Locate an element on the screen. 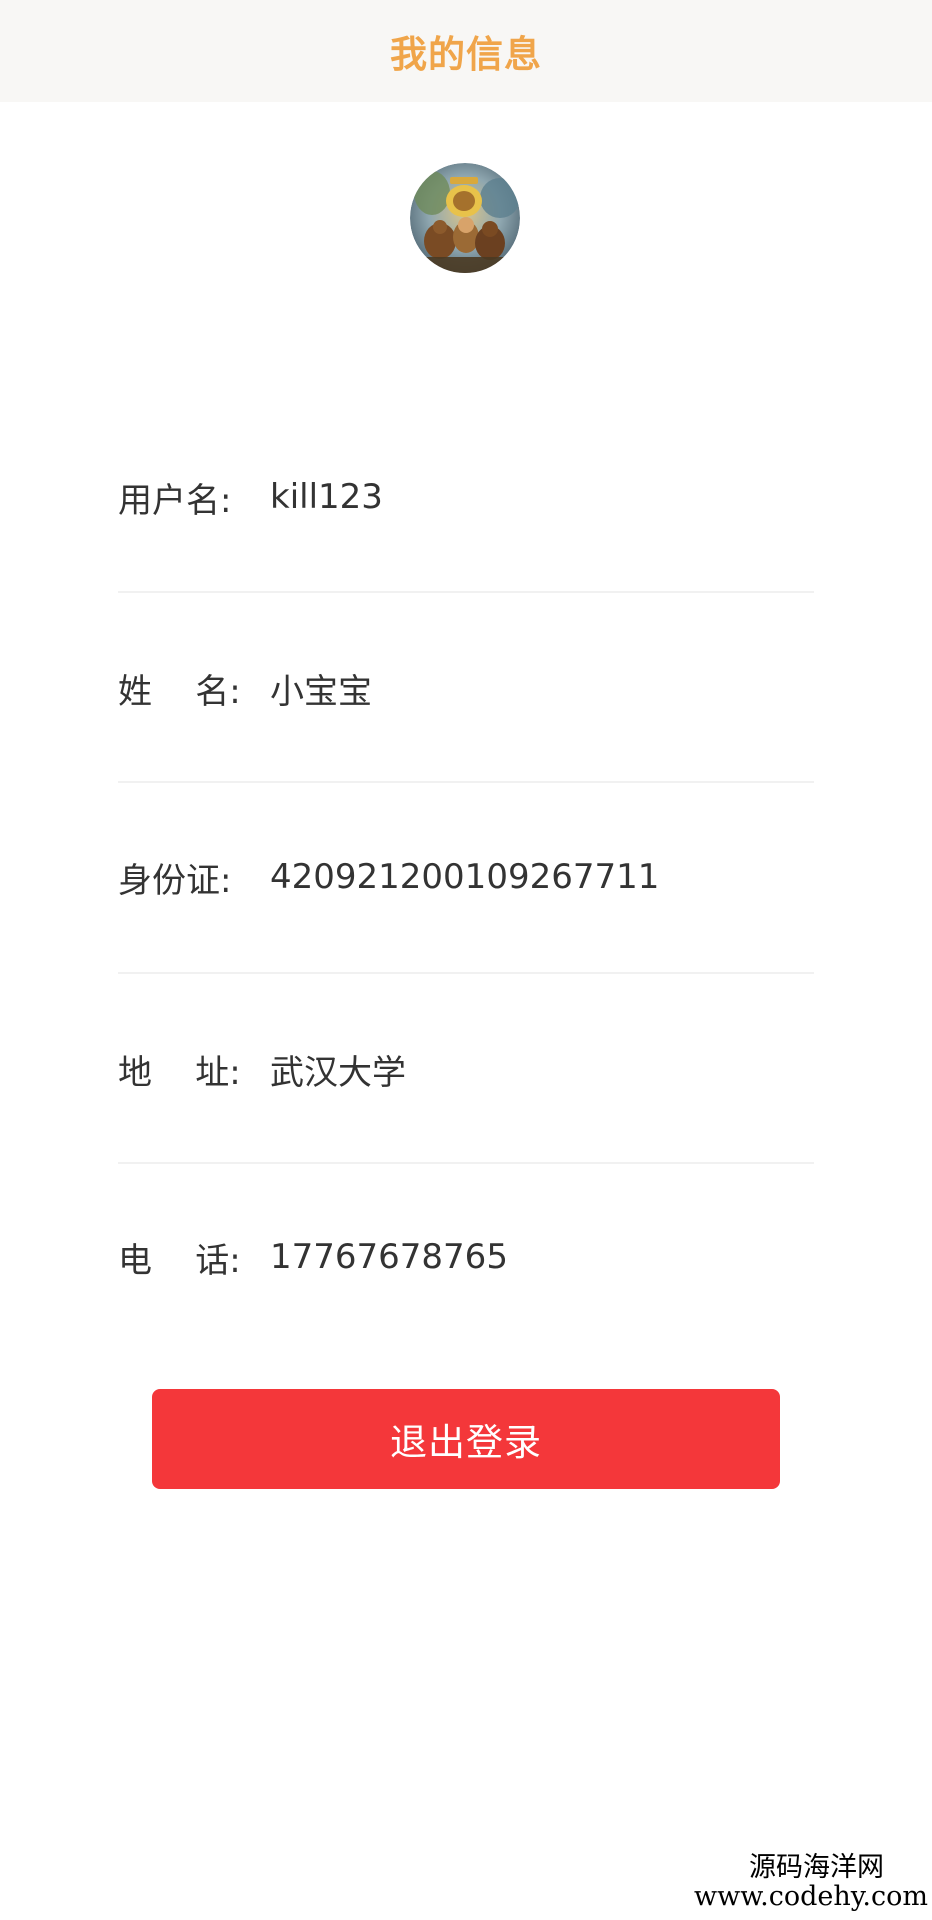 Image resolution: width=932 pixels, height=1920 pixels. name-value: 小宝宝 is located at coordinates (321, 691).